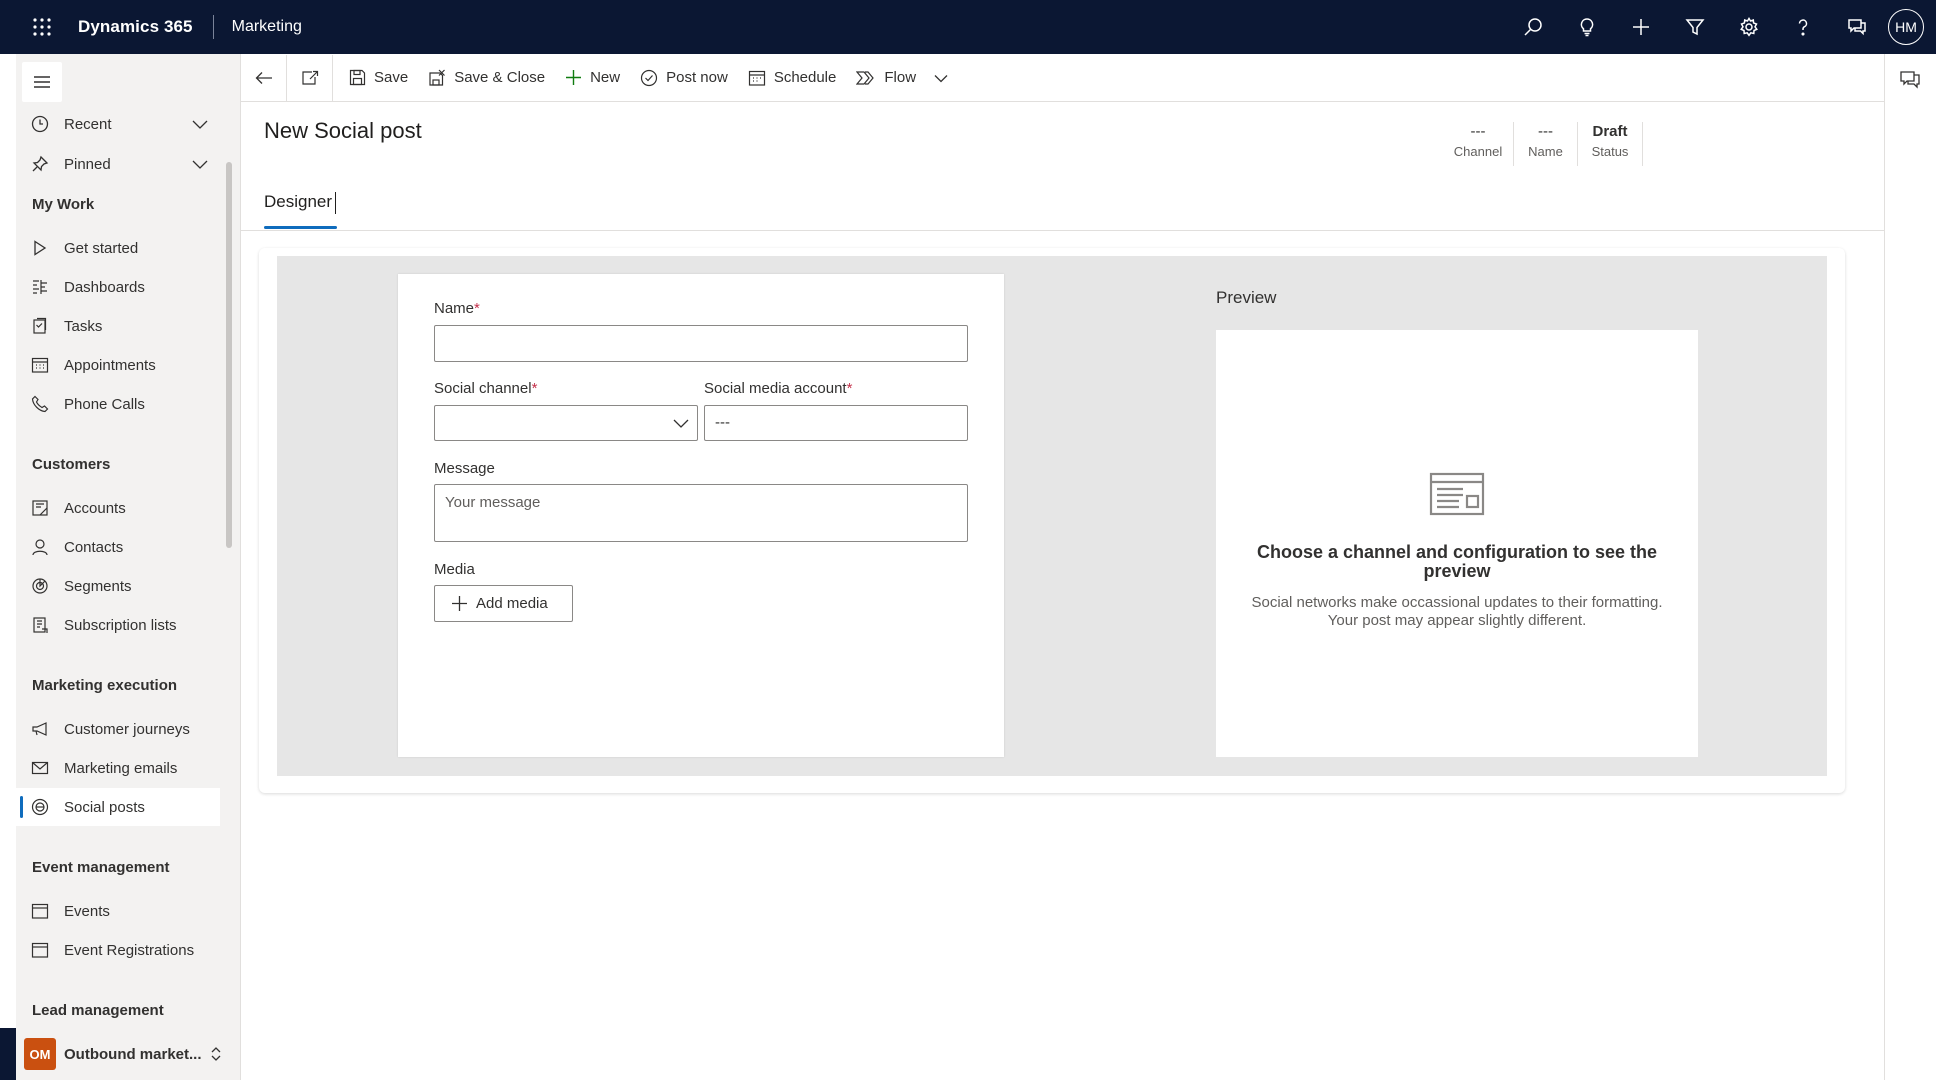  What do you see at coordinates (298, 202) in the screenshot?
I see `tab-designer: Designer` at bounding box center [298, 202].